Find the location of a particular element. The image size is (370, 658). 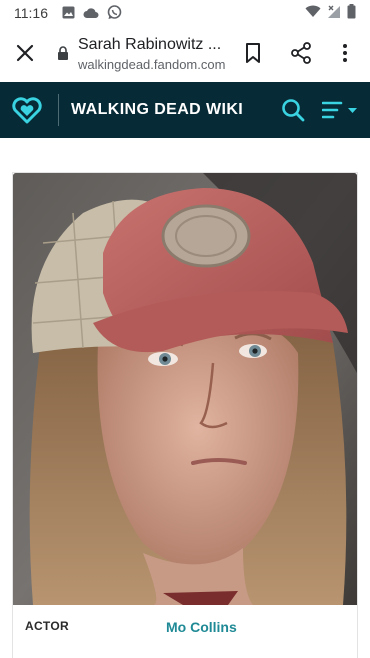

status-time: 11:16 is located at coordinates (31, 13).